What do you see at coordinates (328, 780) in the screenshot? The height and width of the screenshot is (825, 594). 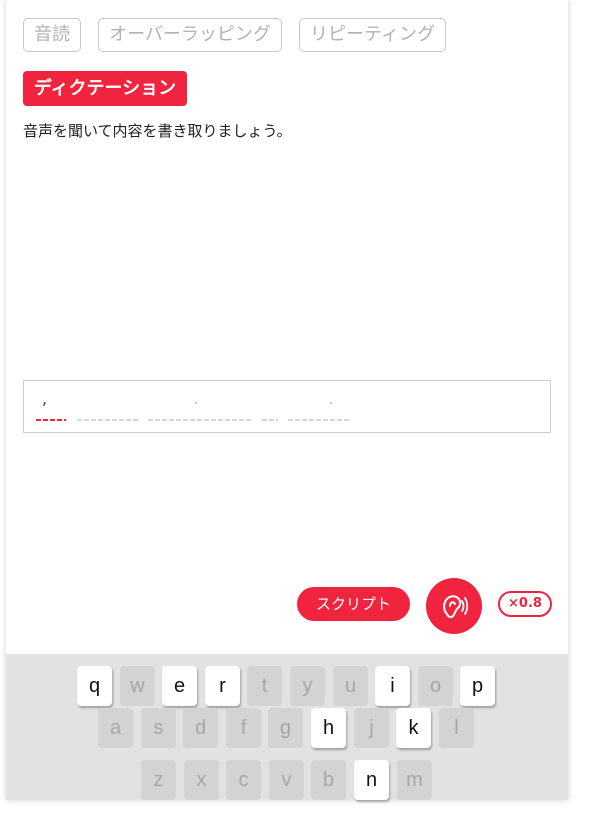 I see `key-b: b` at bounding box center [328, 780].